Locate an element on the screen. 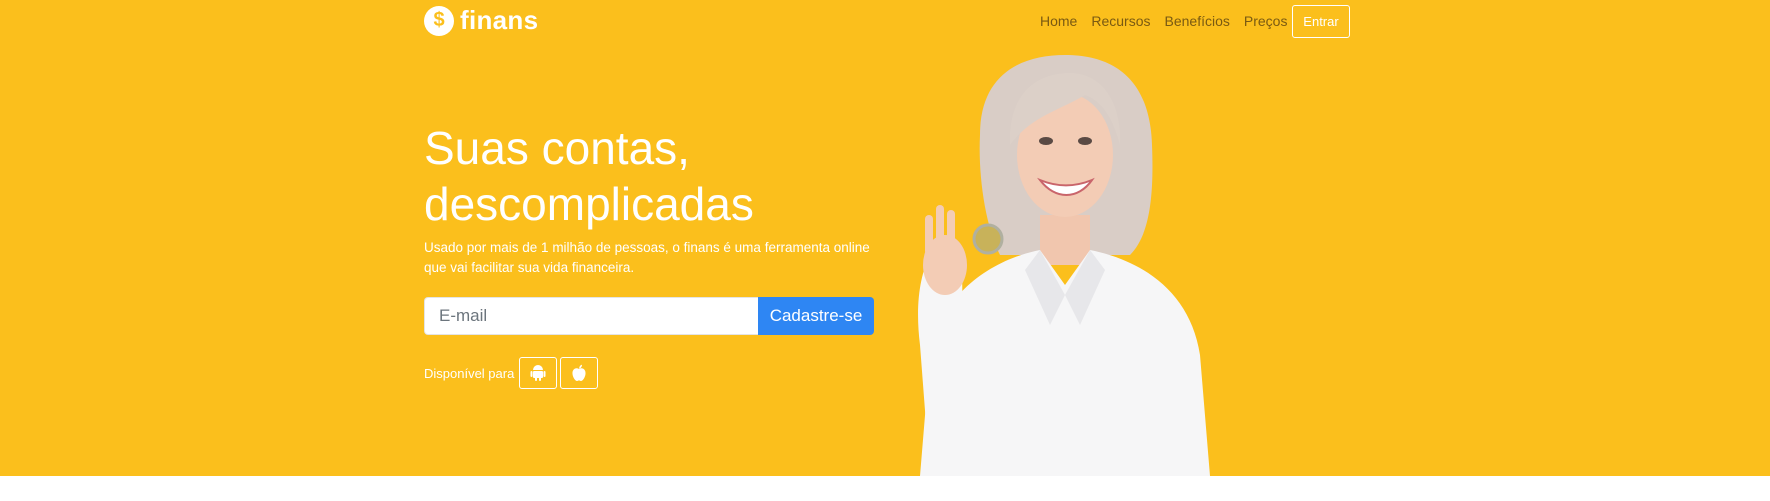  main-nav: Home Recursos Benefícios Preços is located at coordinates (1163, 21).